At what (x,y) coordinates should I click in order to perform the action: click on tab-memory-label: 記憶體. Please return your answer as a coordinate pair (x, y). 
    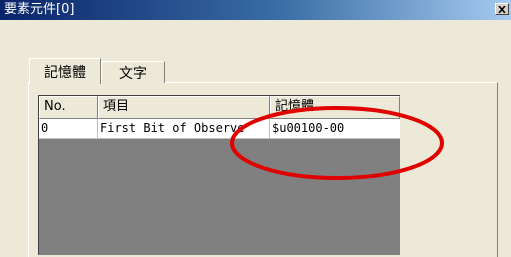
    Looking at the image, I should click on (65, 72).